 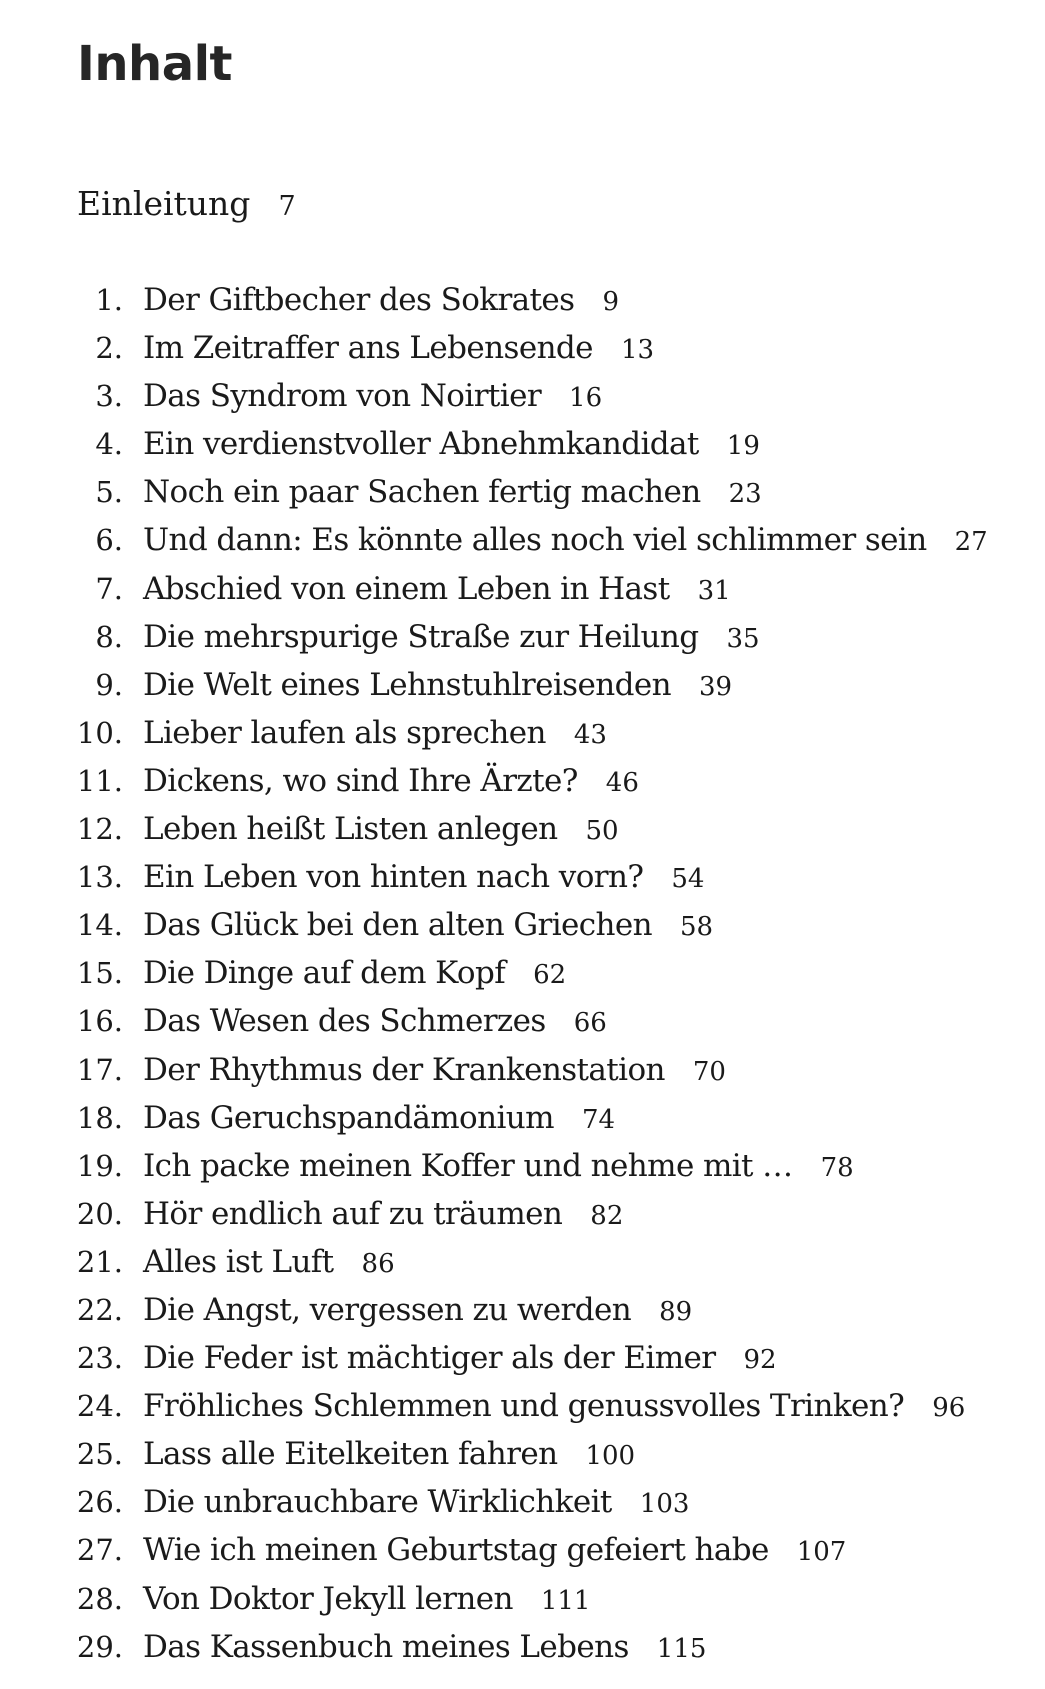 I want to click on chapter-title-group: Alles ist Luft 86, so click(x=269, y=1263).